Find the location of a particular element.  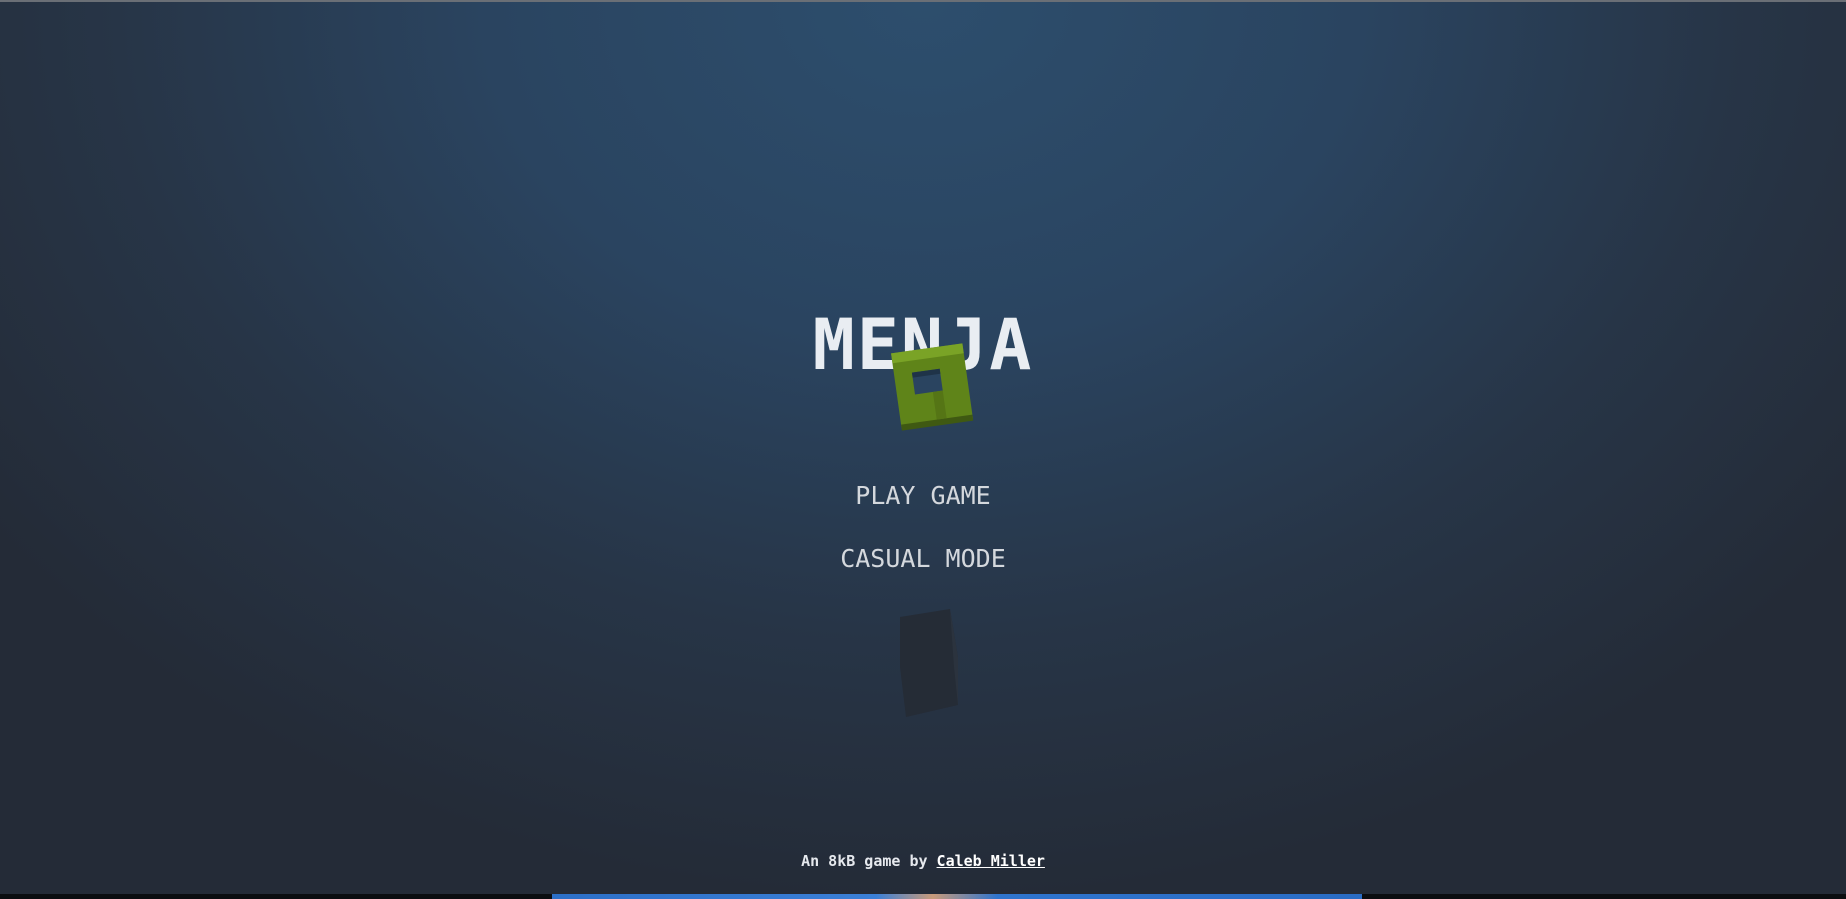

bottom-image-edge is located at coordinates (957, 896).